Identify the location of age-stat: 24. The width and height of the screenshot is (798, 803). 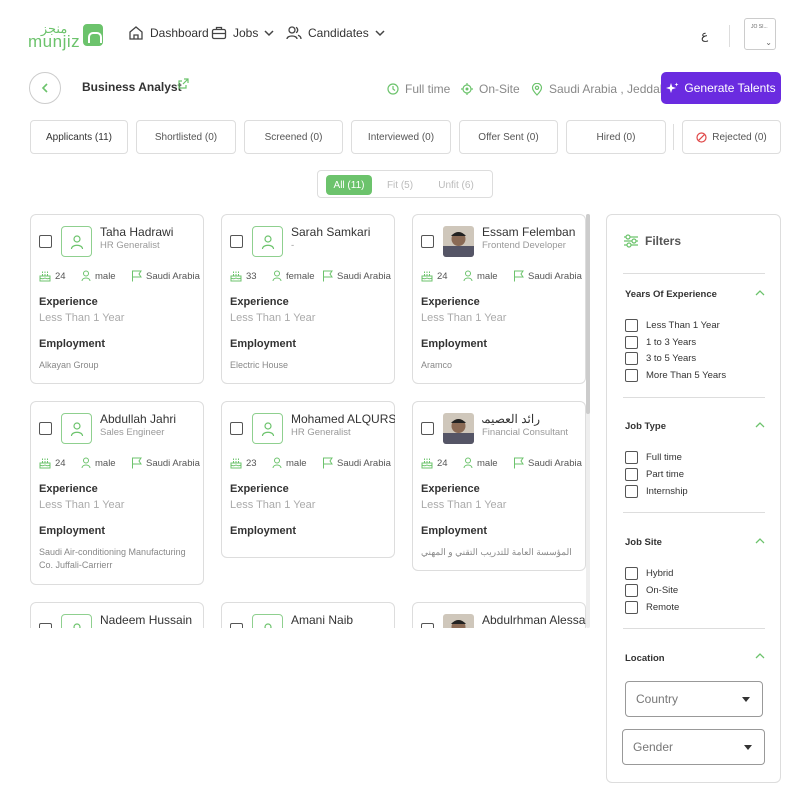
(52, 276).